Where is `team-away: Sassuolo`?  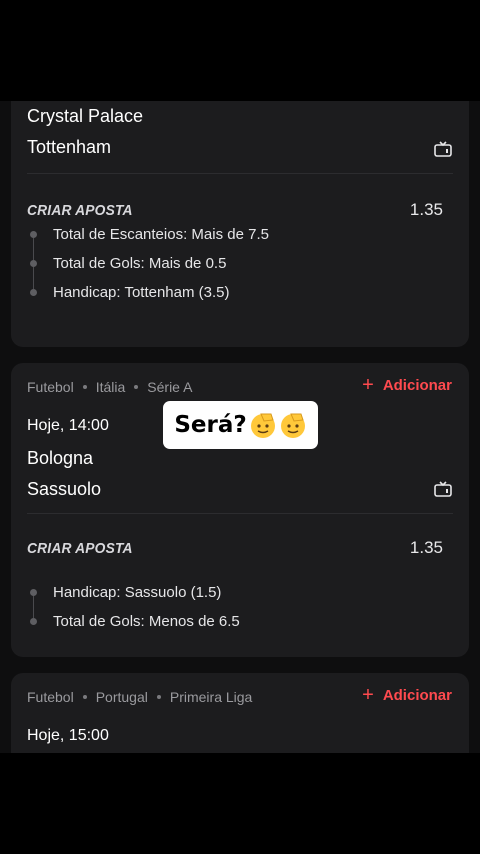
team-away: Sassuolo is located at coordinates (64, 489).